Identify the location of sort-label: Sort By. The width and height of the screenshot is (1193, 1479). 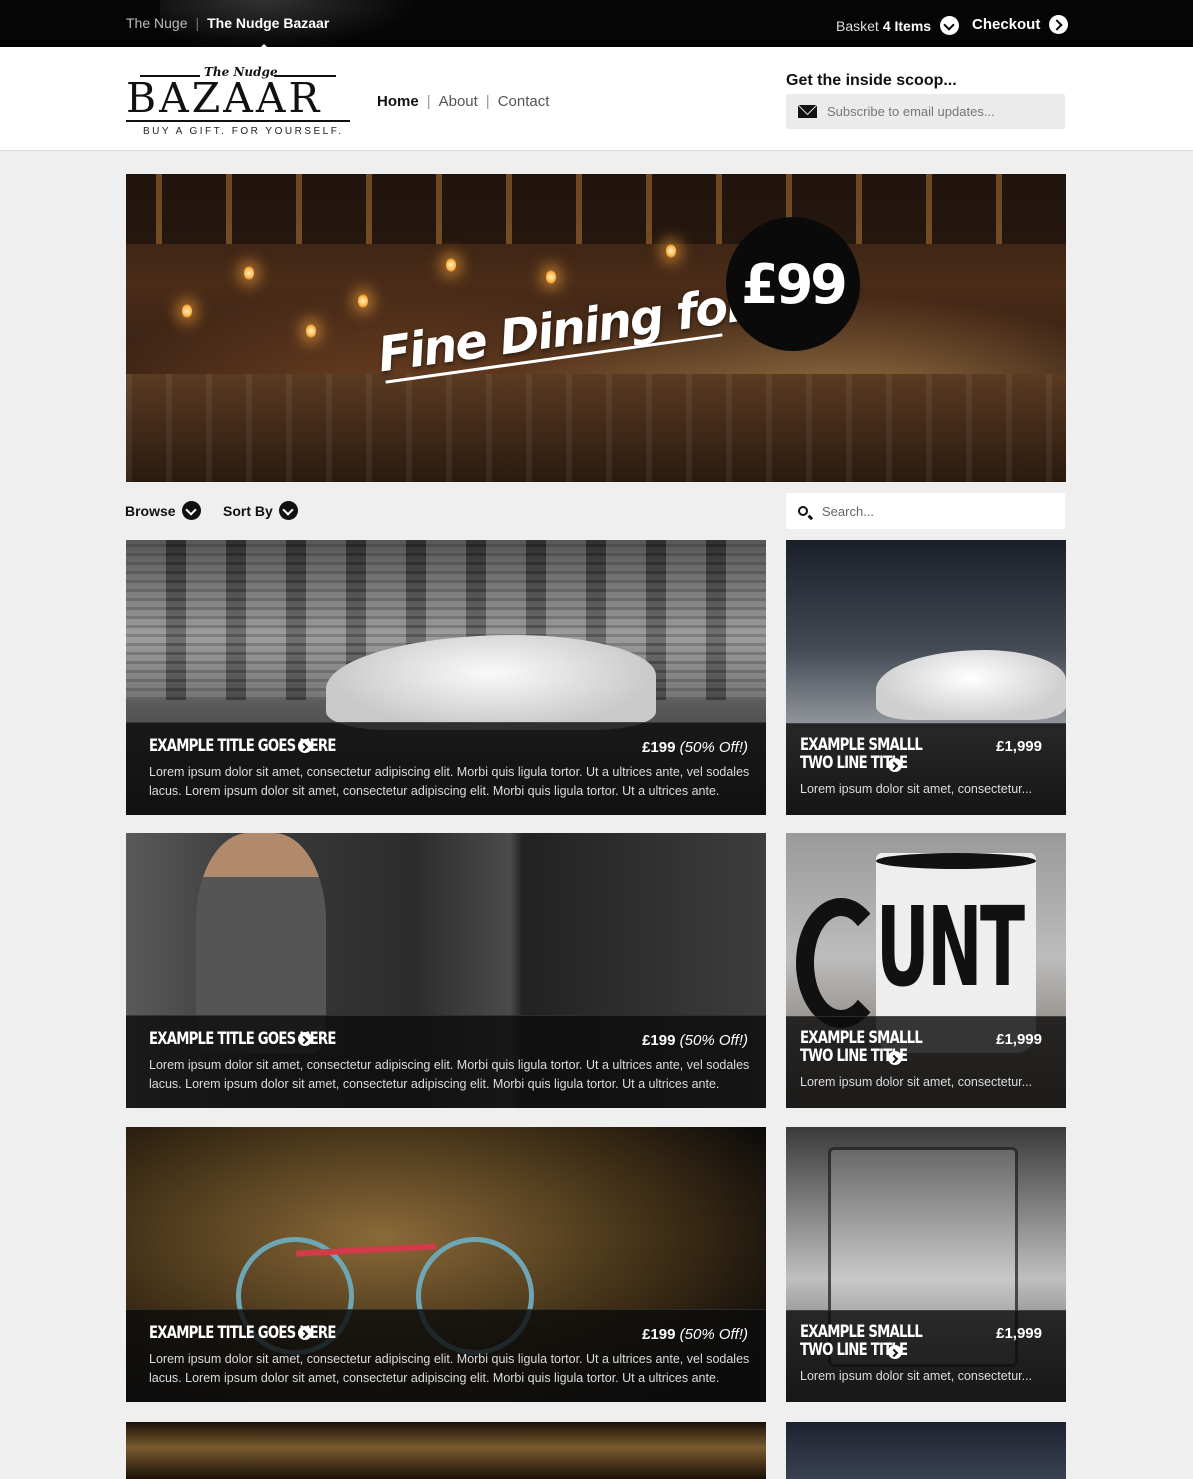
(248, 510).